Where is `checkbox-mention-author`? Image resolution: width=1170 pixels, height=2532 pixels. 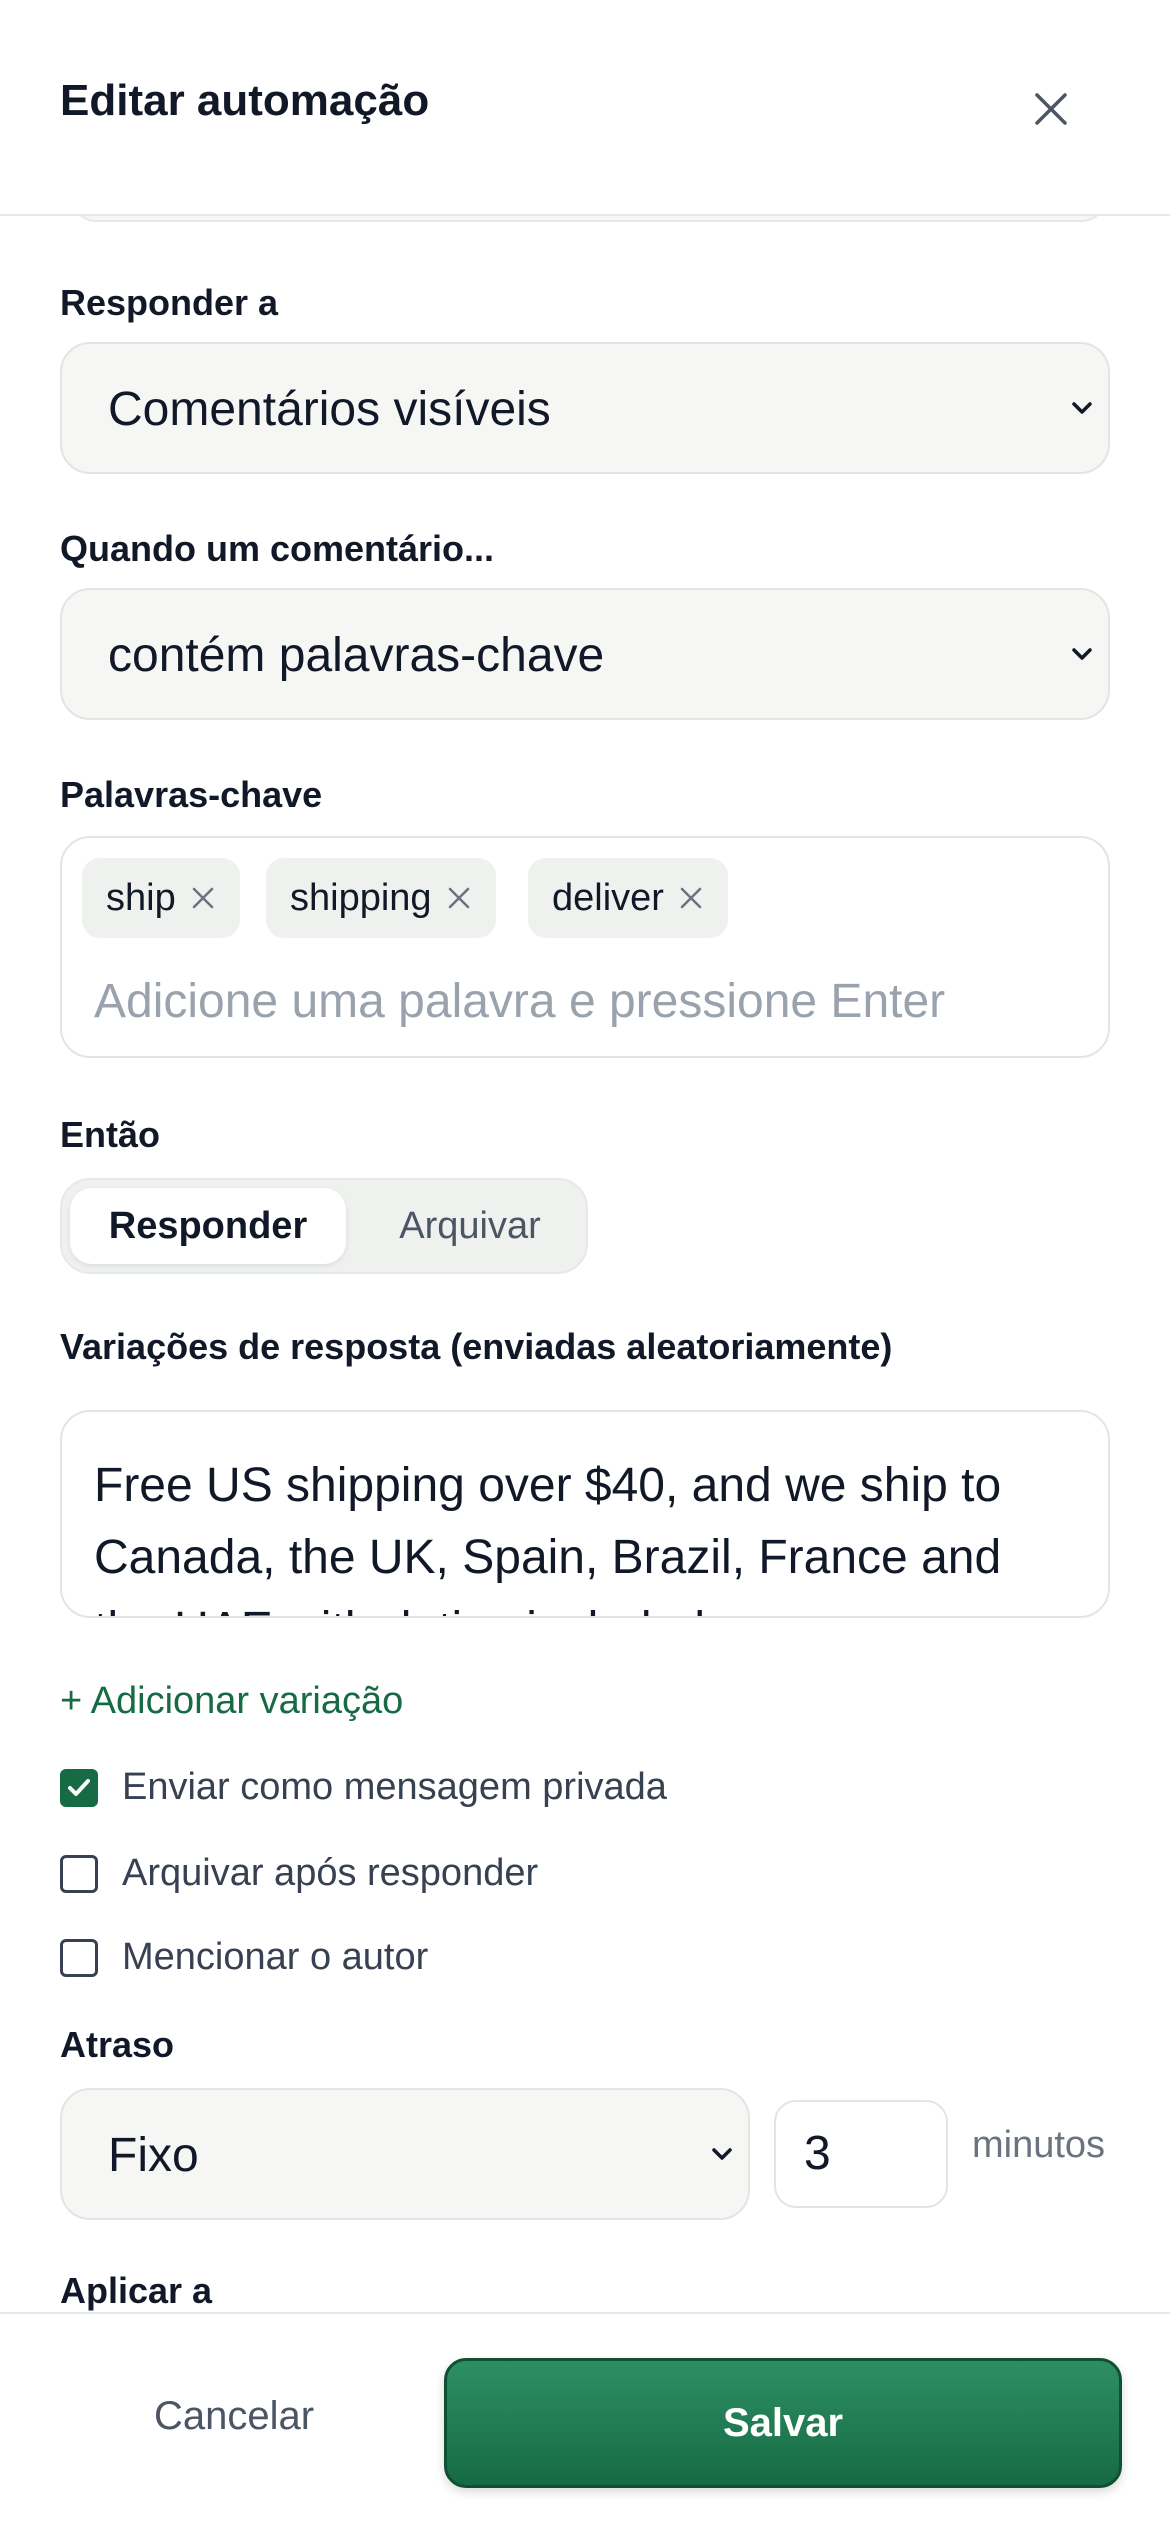
checkbox-mention-author is located at coordinates (79, 1957).